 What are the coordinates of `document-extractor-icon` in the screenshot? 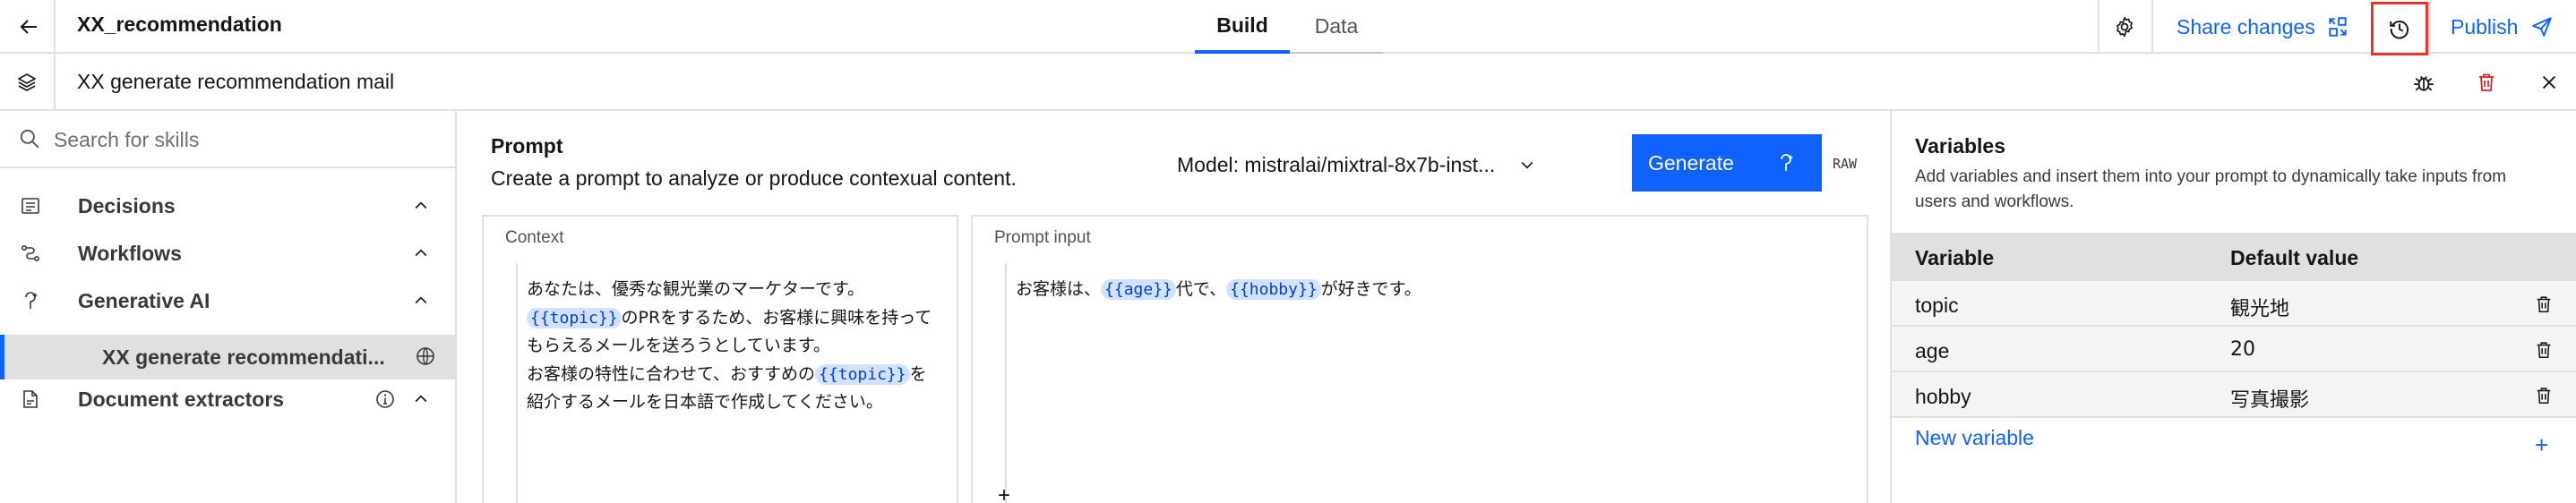 It's located at (30, 399).